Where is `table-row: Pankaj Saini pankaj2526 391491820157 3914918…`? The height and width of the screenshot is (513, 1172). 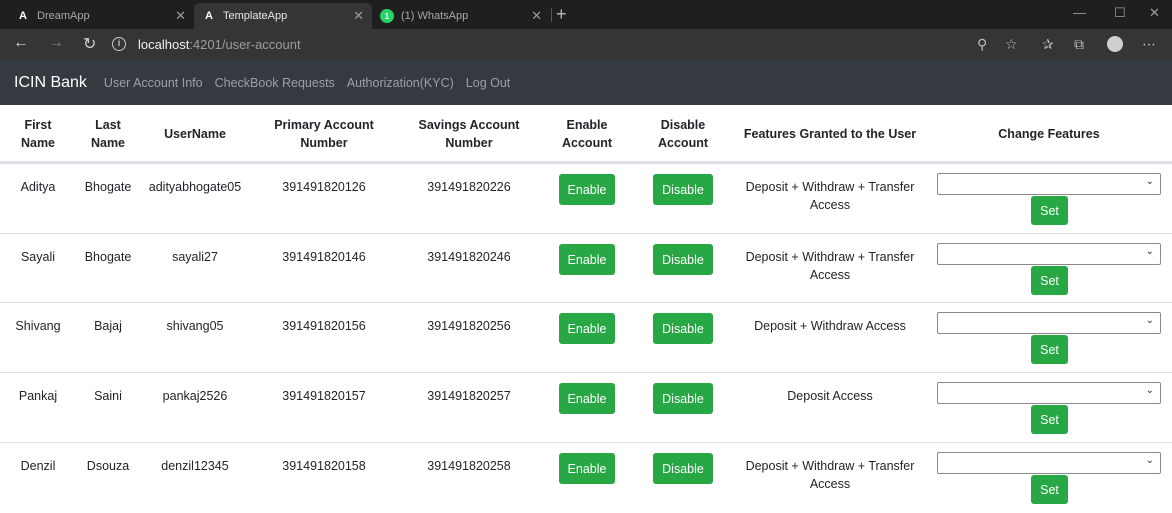
table-row: Pankaj Saini pankaj2526 391491820157 3914918… is located at coordinates (586, 407).